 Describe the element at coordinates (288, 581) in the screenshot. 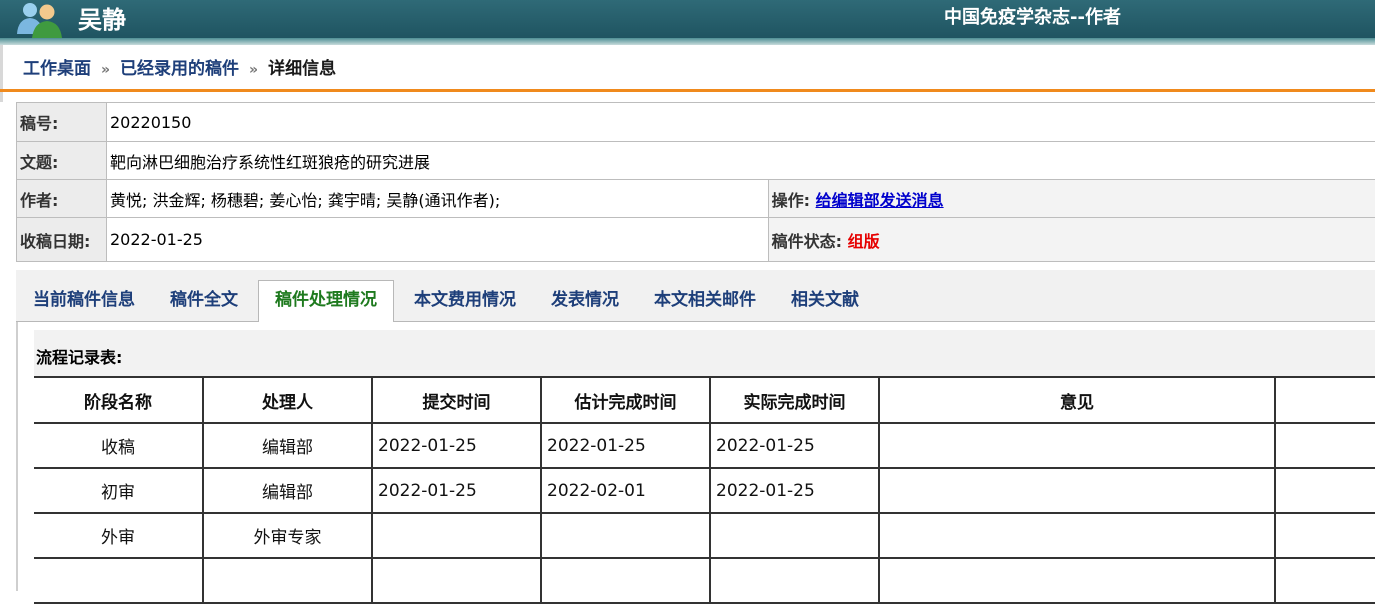

I see `handler-cell` at that location.